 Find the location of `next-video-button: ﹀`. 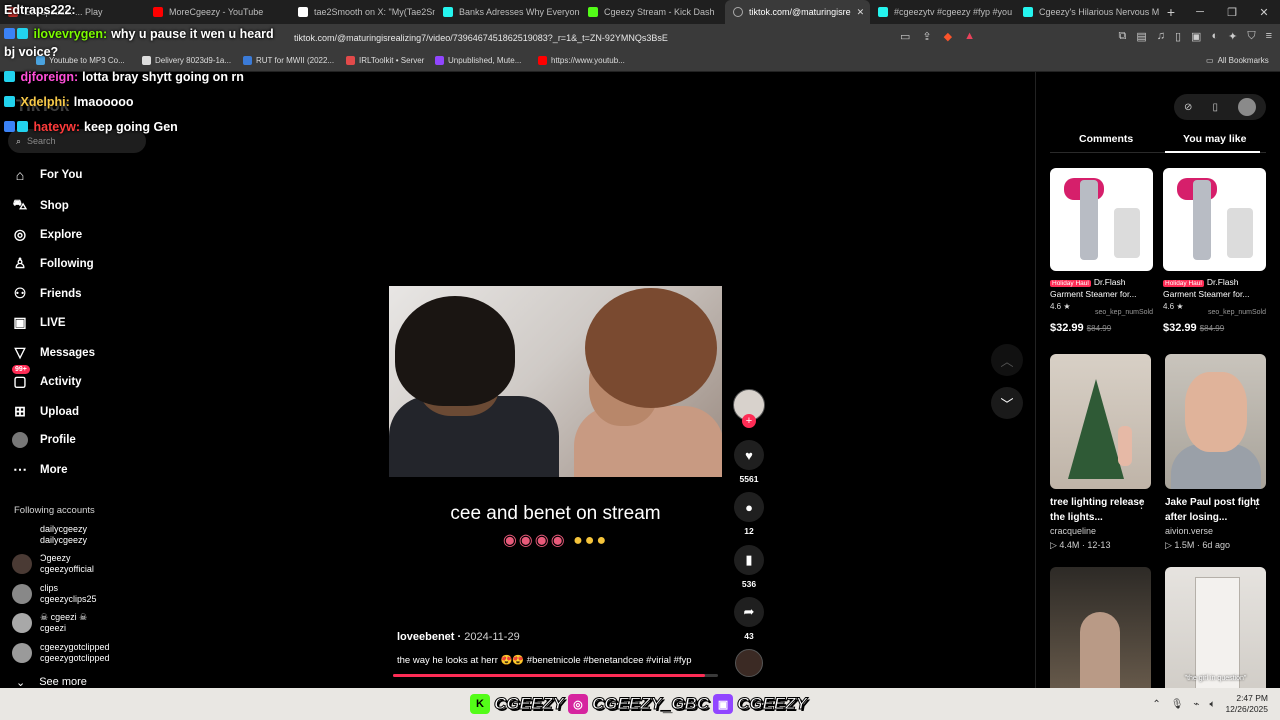

next-video-button: ﹀ is located at coordinates (1007, 403).